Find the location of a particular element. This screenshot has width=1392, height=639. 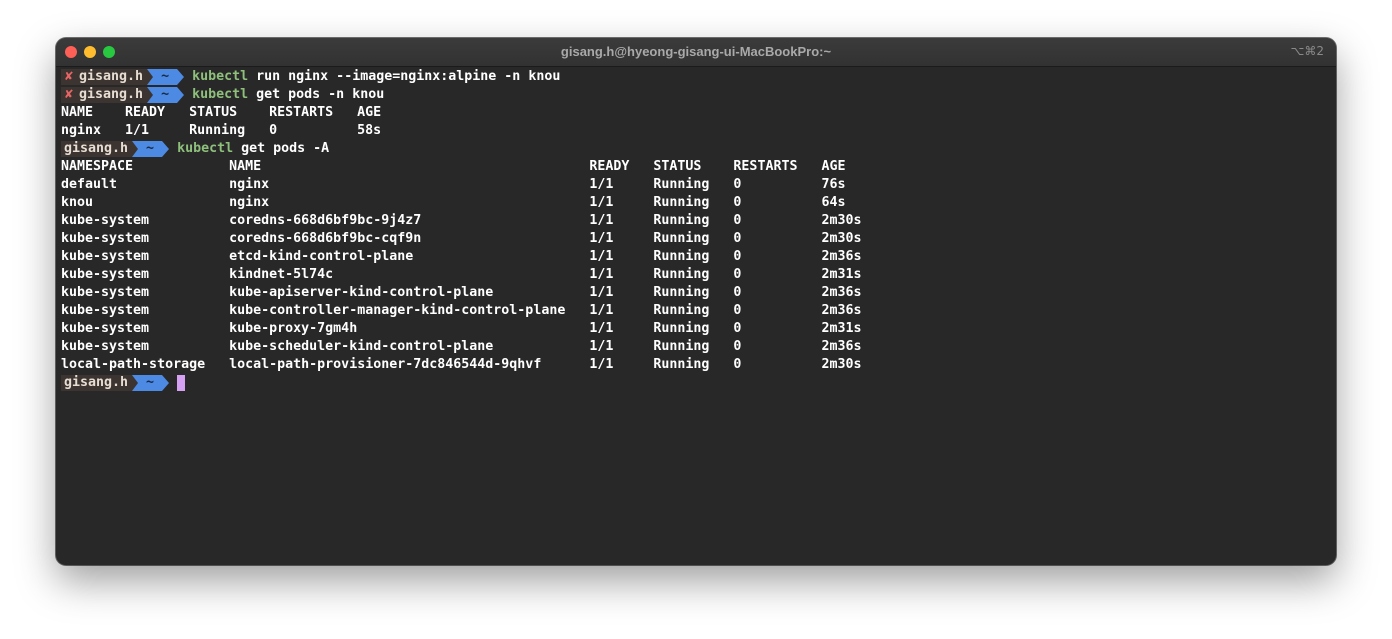

prompt-user-segment: ✘ gisang.h is located at coordinates (104, 77).